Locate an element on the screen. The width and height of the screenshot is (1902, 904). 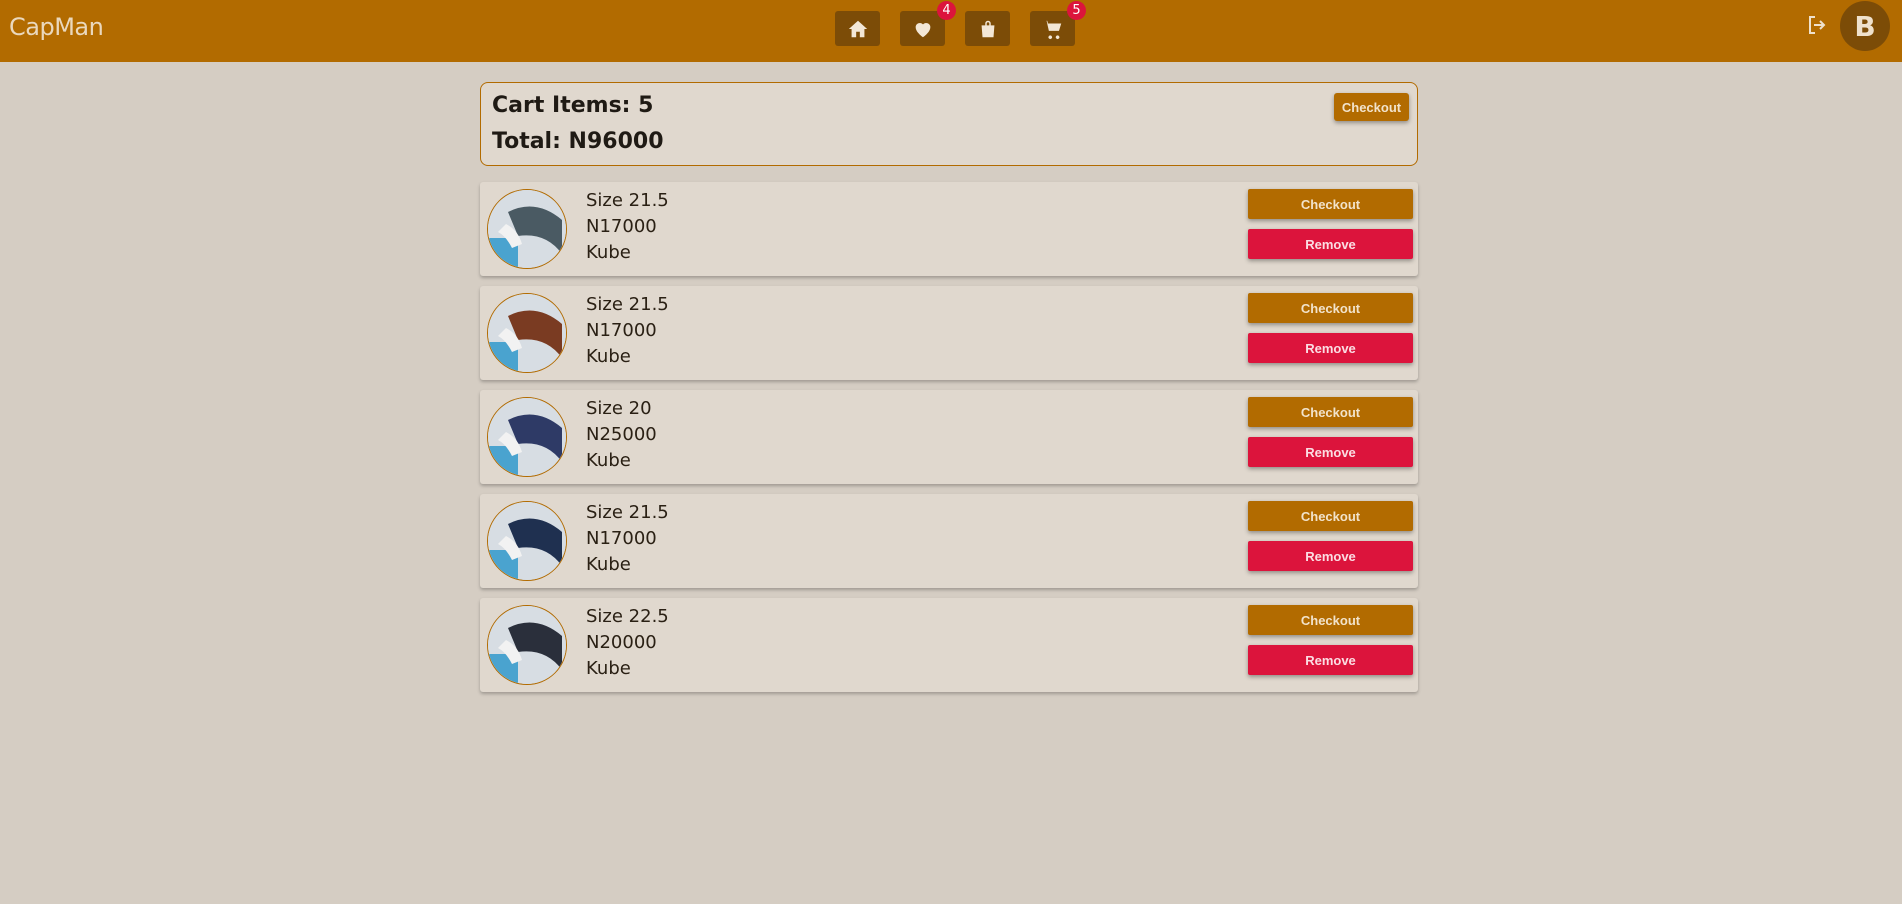
shopping-bag-icon is located at coordinates (987, 28).